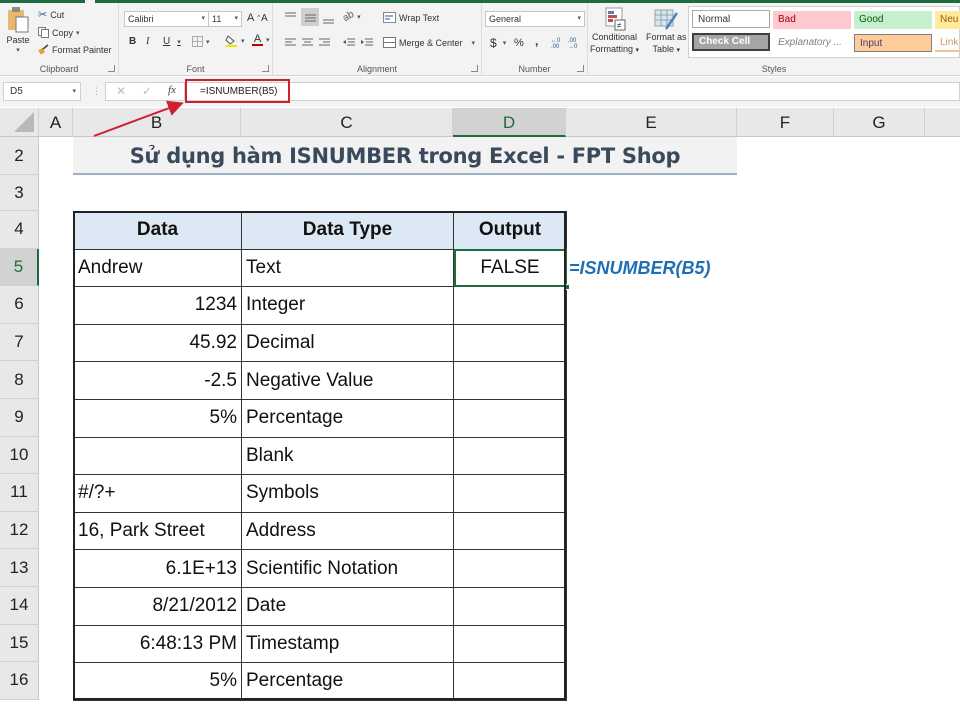 The width and height of the screenshot is (960, 706). I want to click on row-header-15: 15, so click(19, 643).